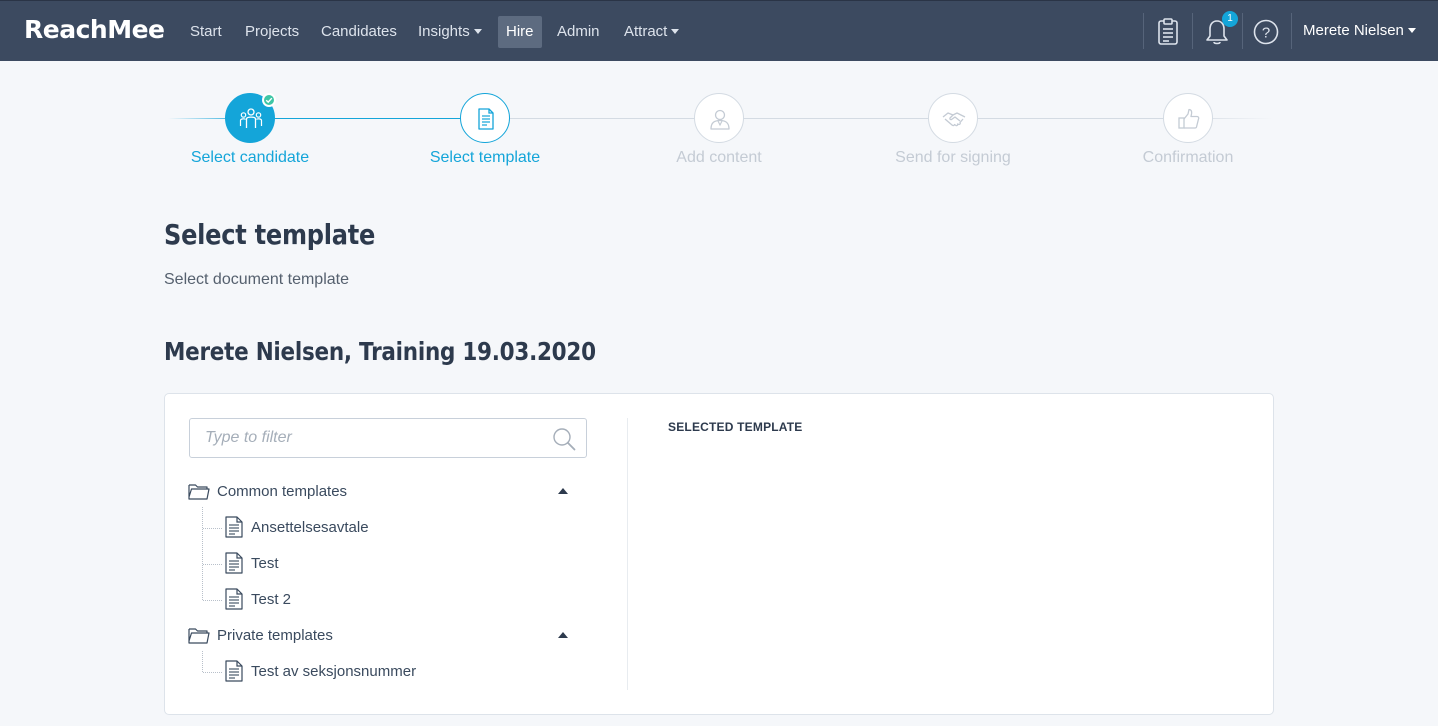 The height and width of the screenshot is (726, 1438). I want to click on nav-candidates: Candidates, so click(359, 32).